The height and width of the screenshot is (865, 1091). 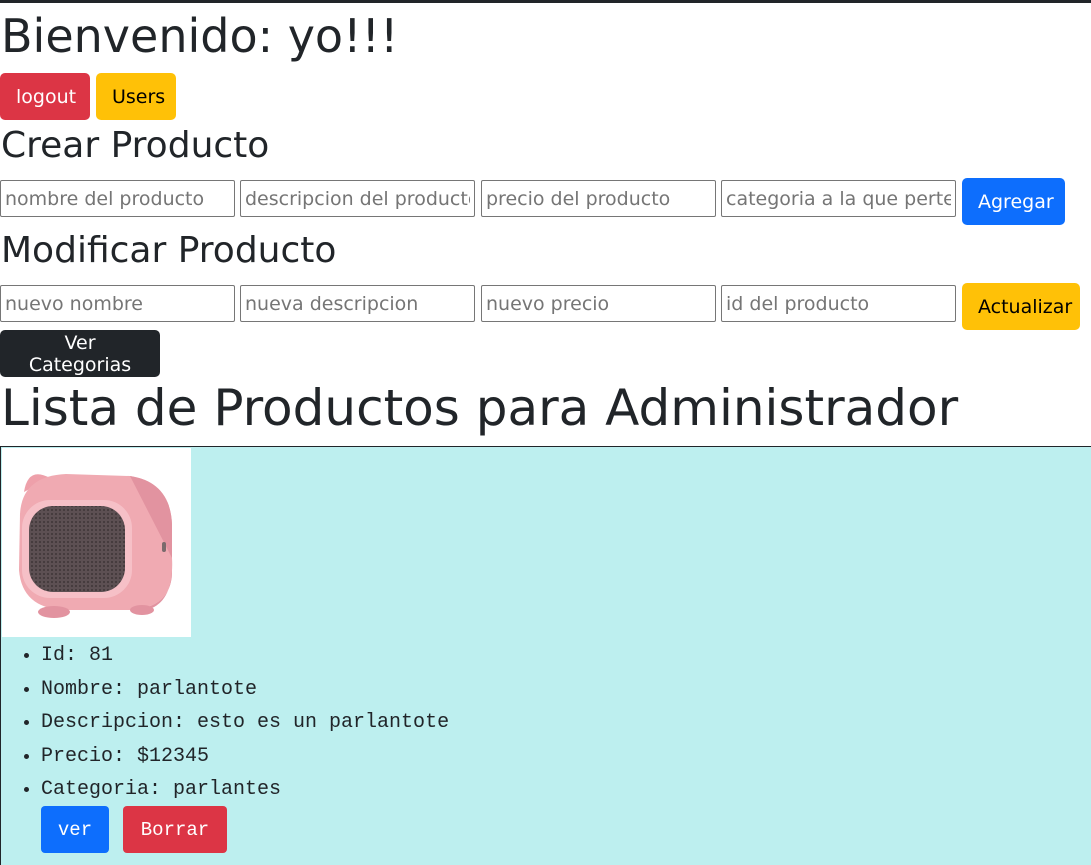 I want to click on logout-button: logout, so click(x=45, y=96).